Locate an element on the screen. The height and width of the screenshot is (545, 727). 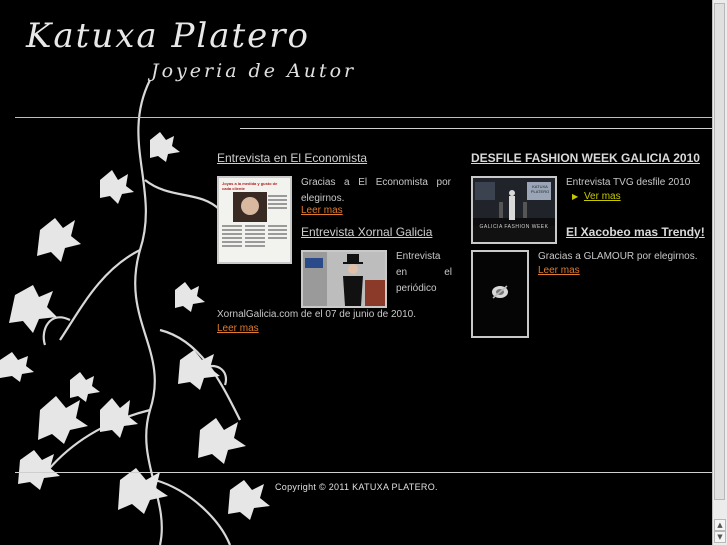
model-photo-image is located at coordinates (344, 279).